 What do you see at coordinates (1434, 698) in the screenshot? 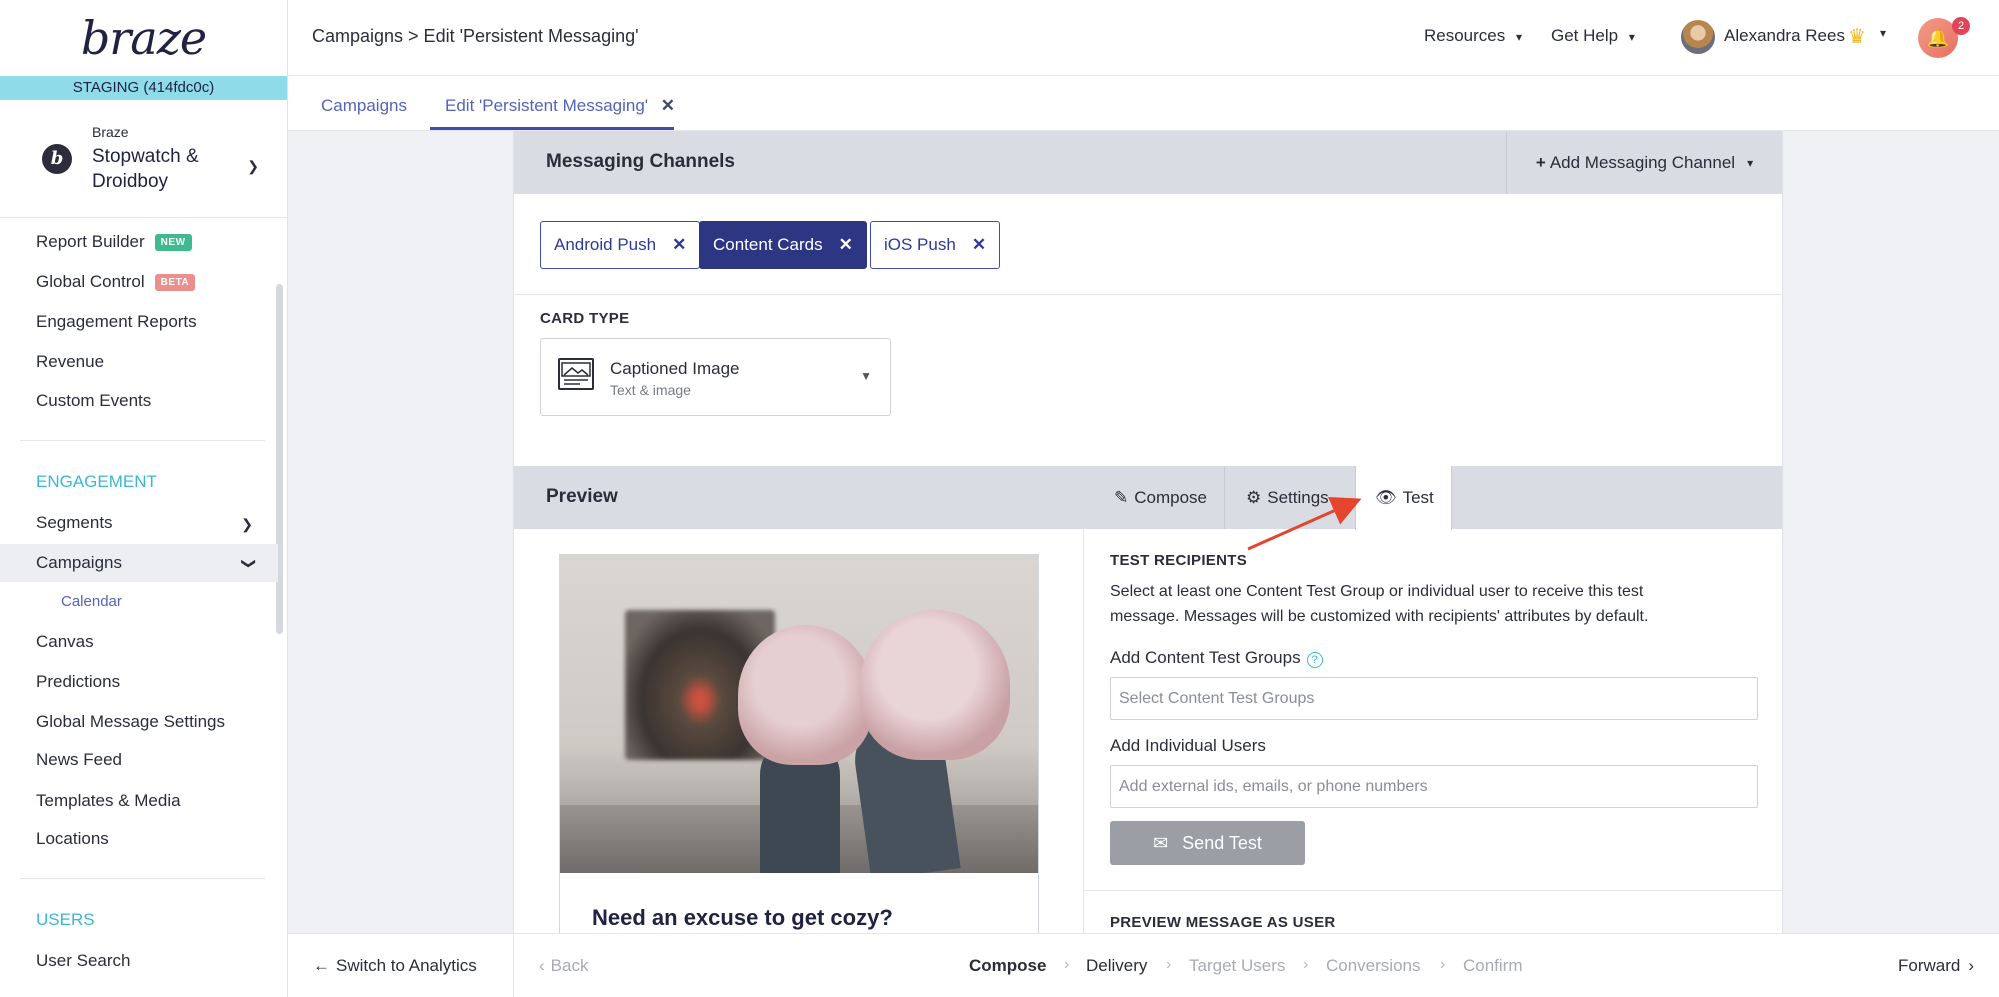
I see `content-test-groups-select: Select Content Test Groups` at bounding box center [1434, 698].